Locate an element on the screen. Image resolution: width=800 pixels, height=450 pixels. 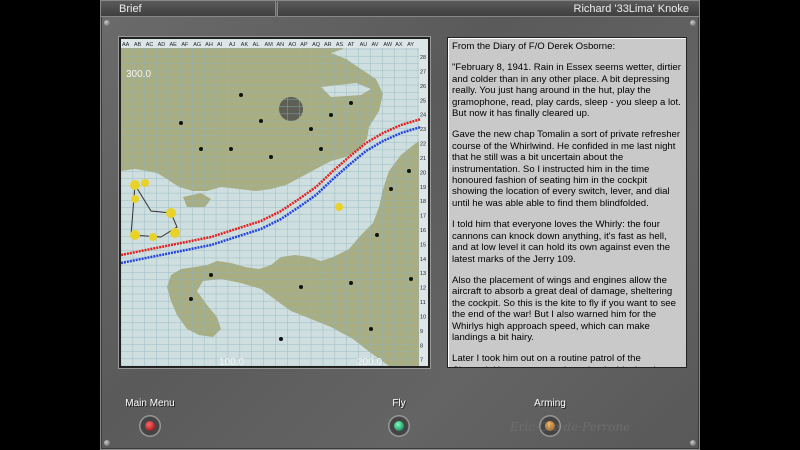
map-row-label: 11 is located at coordinates (423, 303).